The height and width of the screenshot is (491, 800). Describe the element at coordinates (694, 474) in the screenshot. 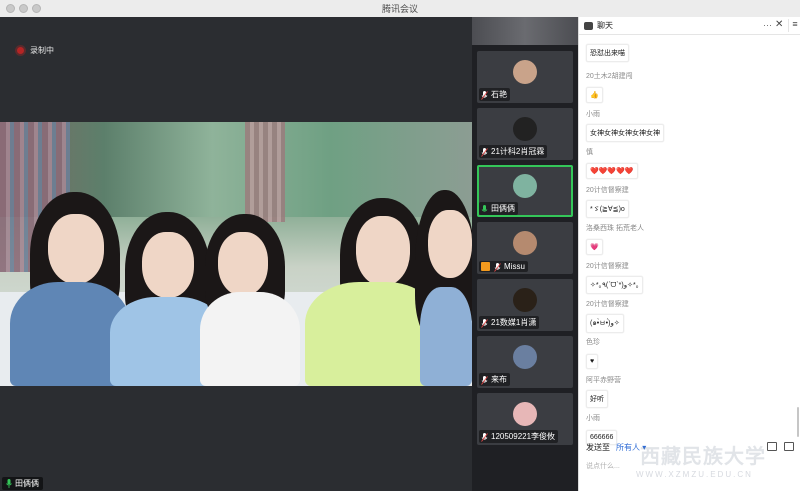

I see `watermark-url: WWW.XZMZU.EDU.CN` at that location.